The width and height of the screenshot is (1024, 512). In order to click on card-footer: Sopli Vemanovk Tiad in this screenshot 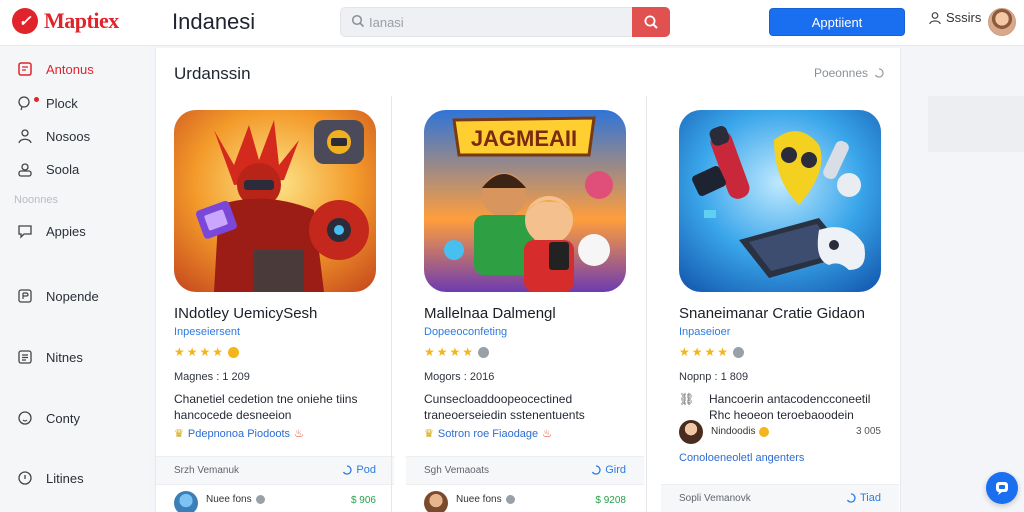, I will do `click(780, 498)`.